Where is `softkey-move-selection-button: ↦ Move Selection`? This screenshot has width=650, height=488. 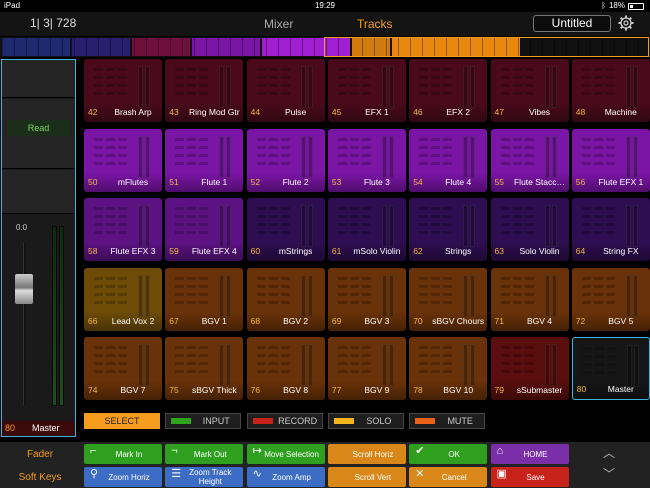 softkey-move-selection-button: ↦ Move Selection is located at coordinates (285, 454).